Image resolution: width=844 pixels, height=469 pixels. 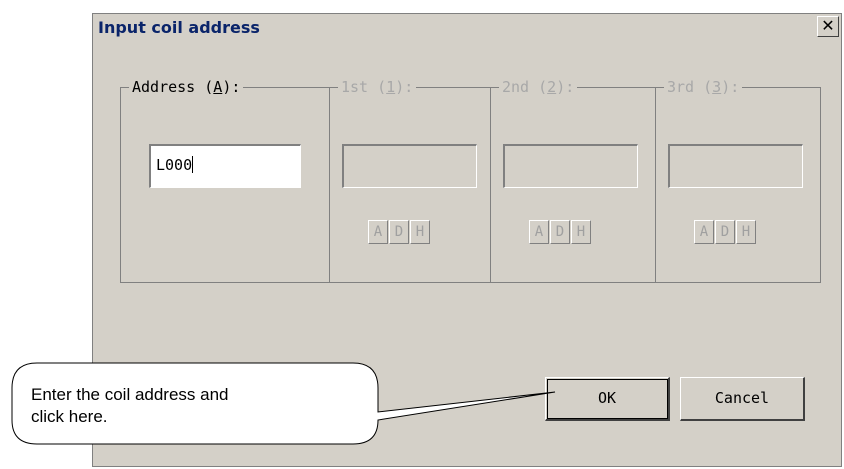 I want to click on callout-text: Enter the coil address and click here., so click(x=181, y=406).